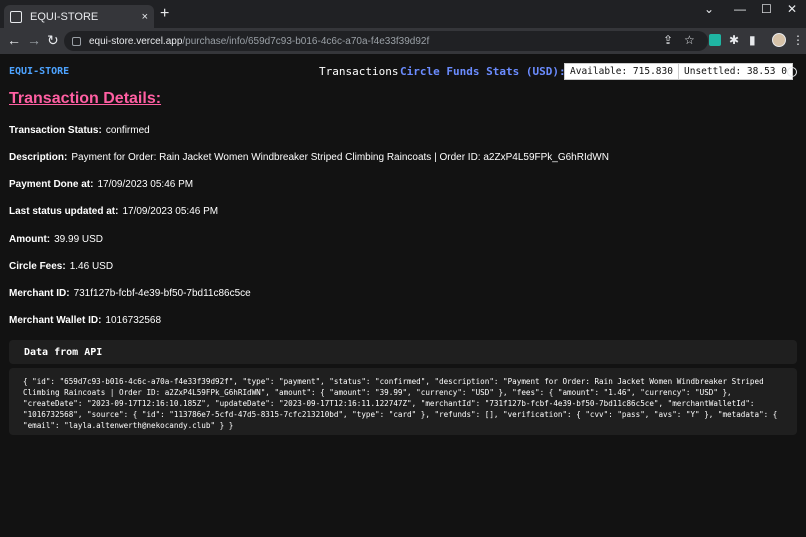  Describe the element at coordinates (136, 41) in the screenshot. I see `url-host: equi-store.vercel.app` at that location.